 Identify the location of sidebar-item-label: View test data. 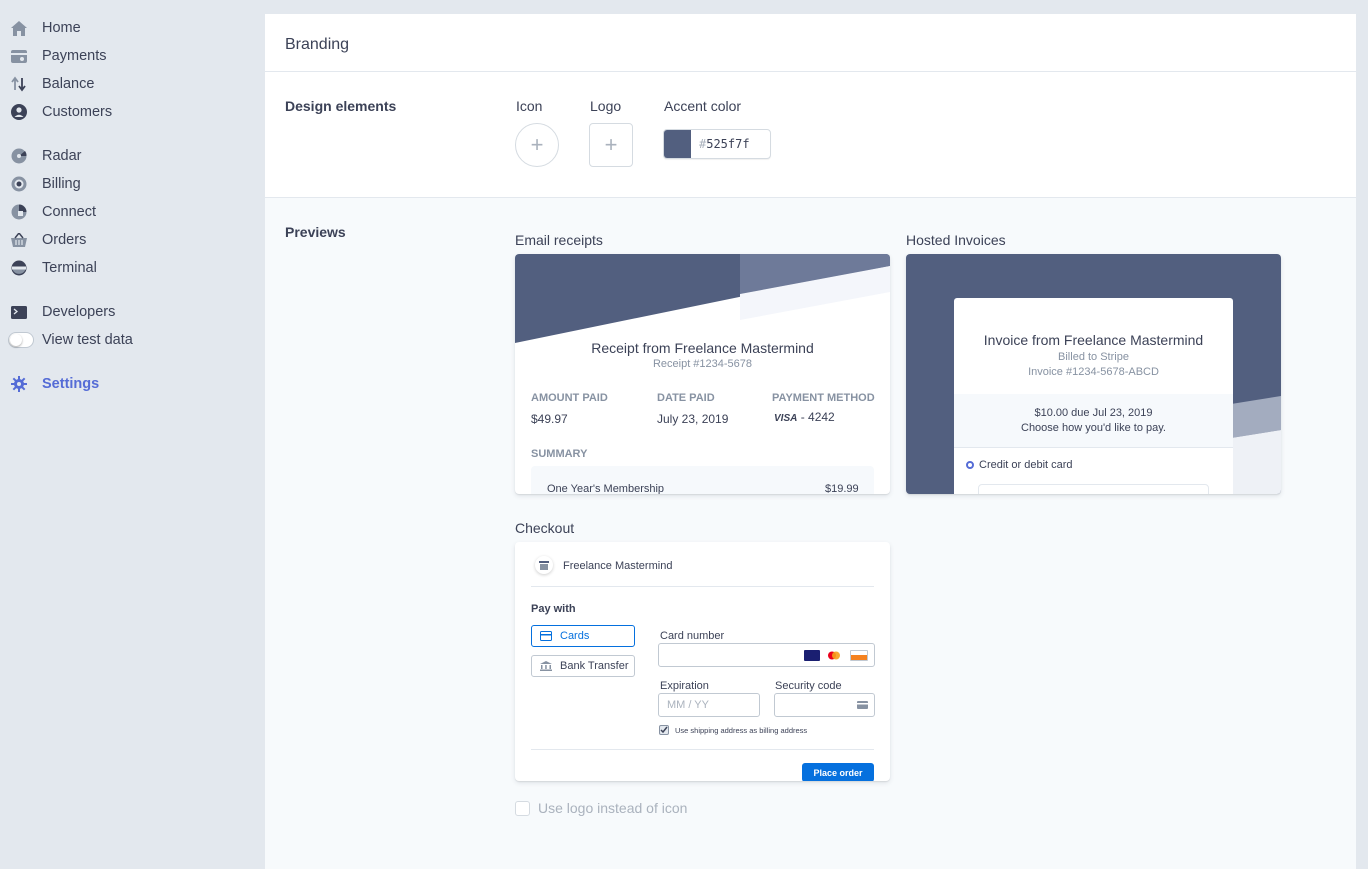
(87, 340).